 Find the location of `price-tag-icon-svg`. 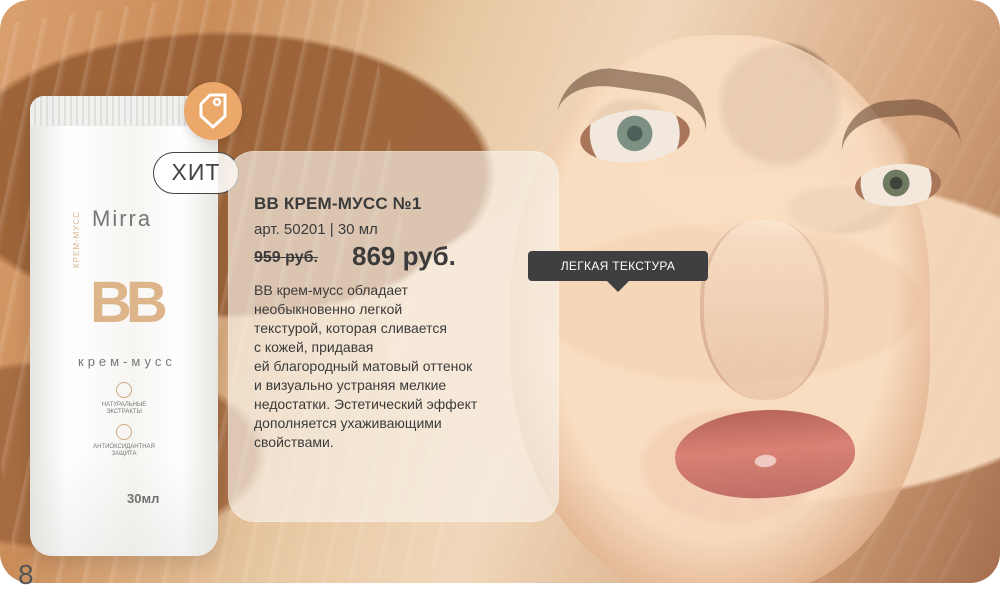

price-tag-icon-svg is located at coordinates (213, 111).